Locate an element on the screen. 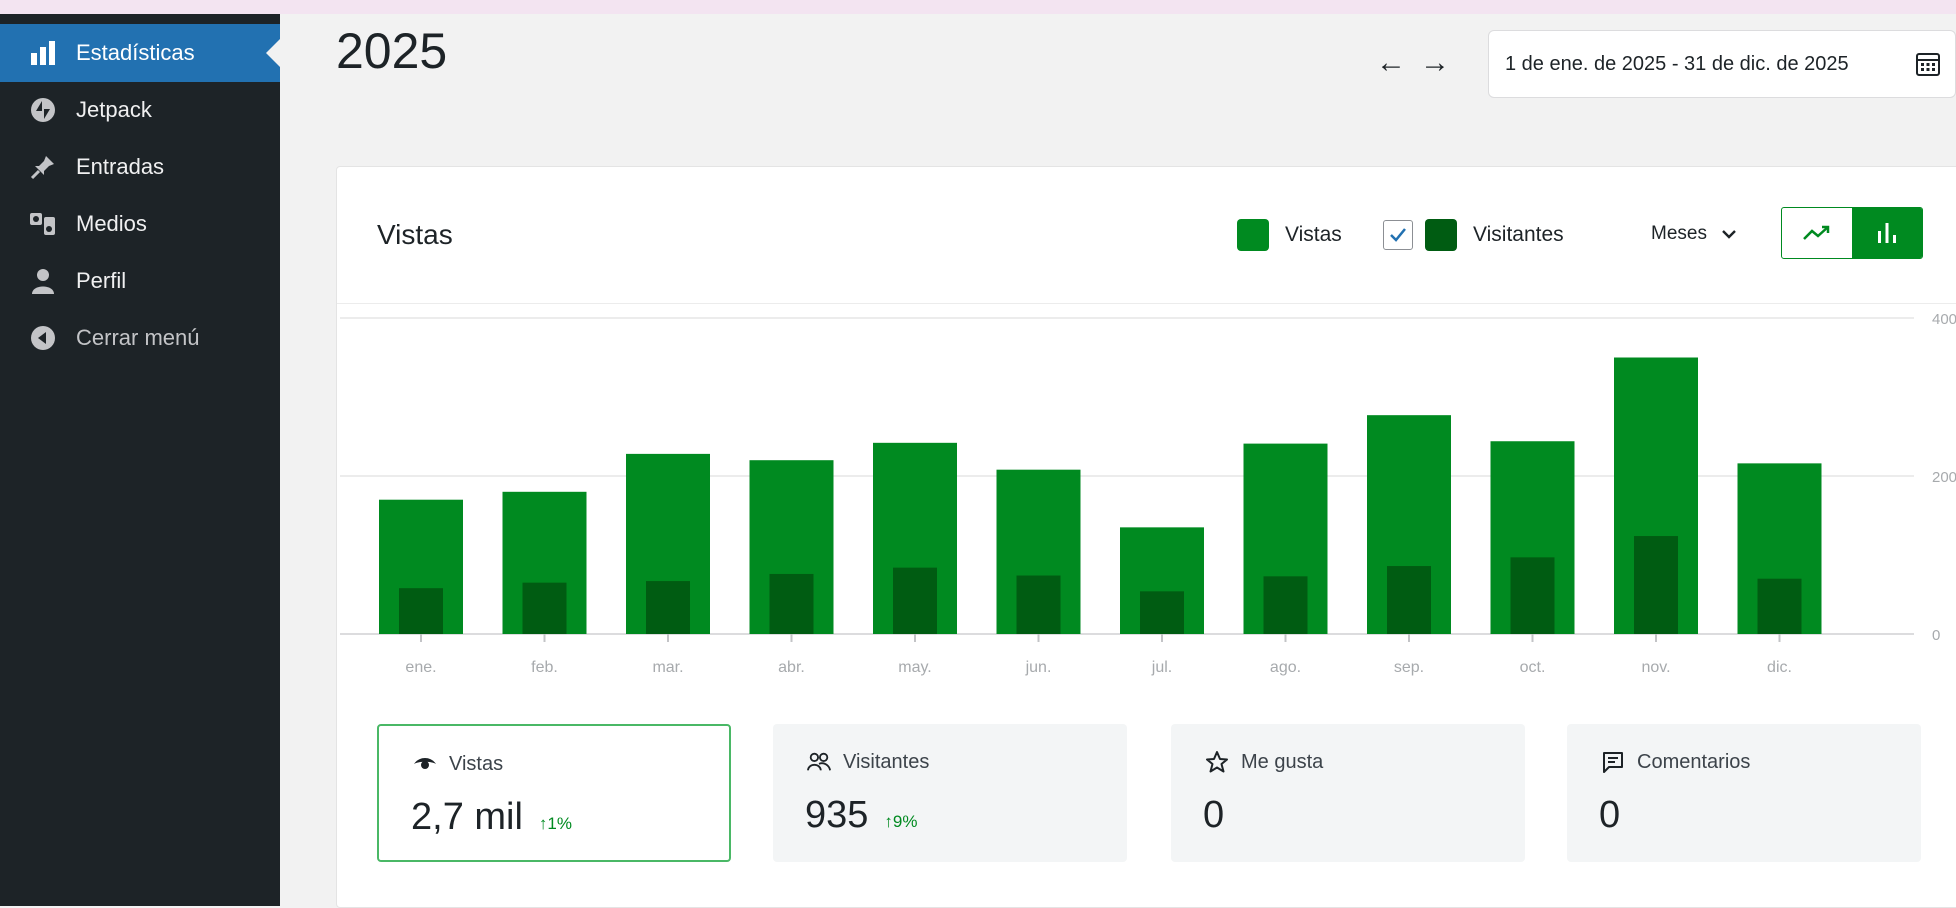 This screenshot has width=1956, height=908. legend-label: Visitantes is located at coordinates (1518, 234).